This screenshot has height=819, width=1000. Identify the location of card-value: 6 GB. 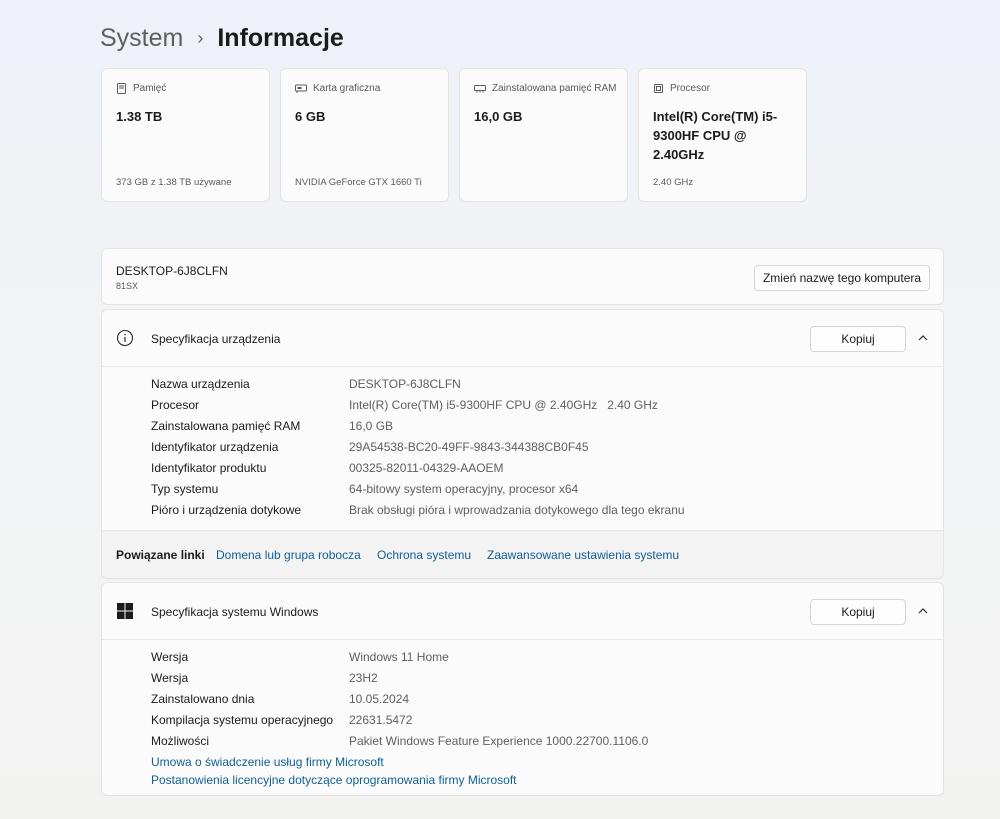
(310, 116).